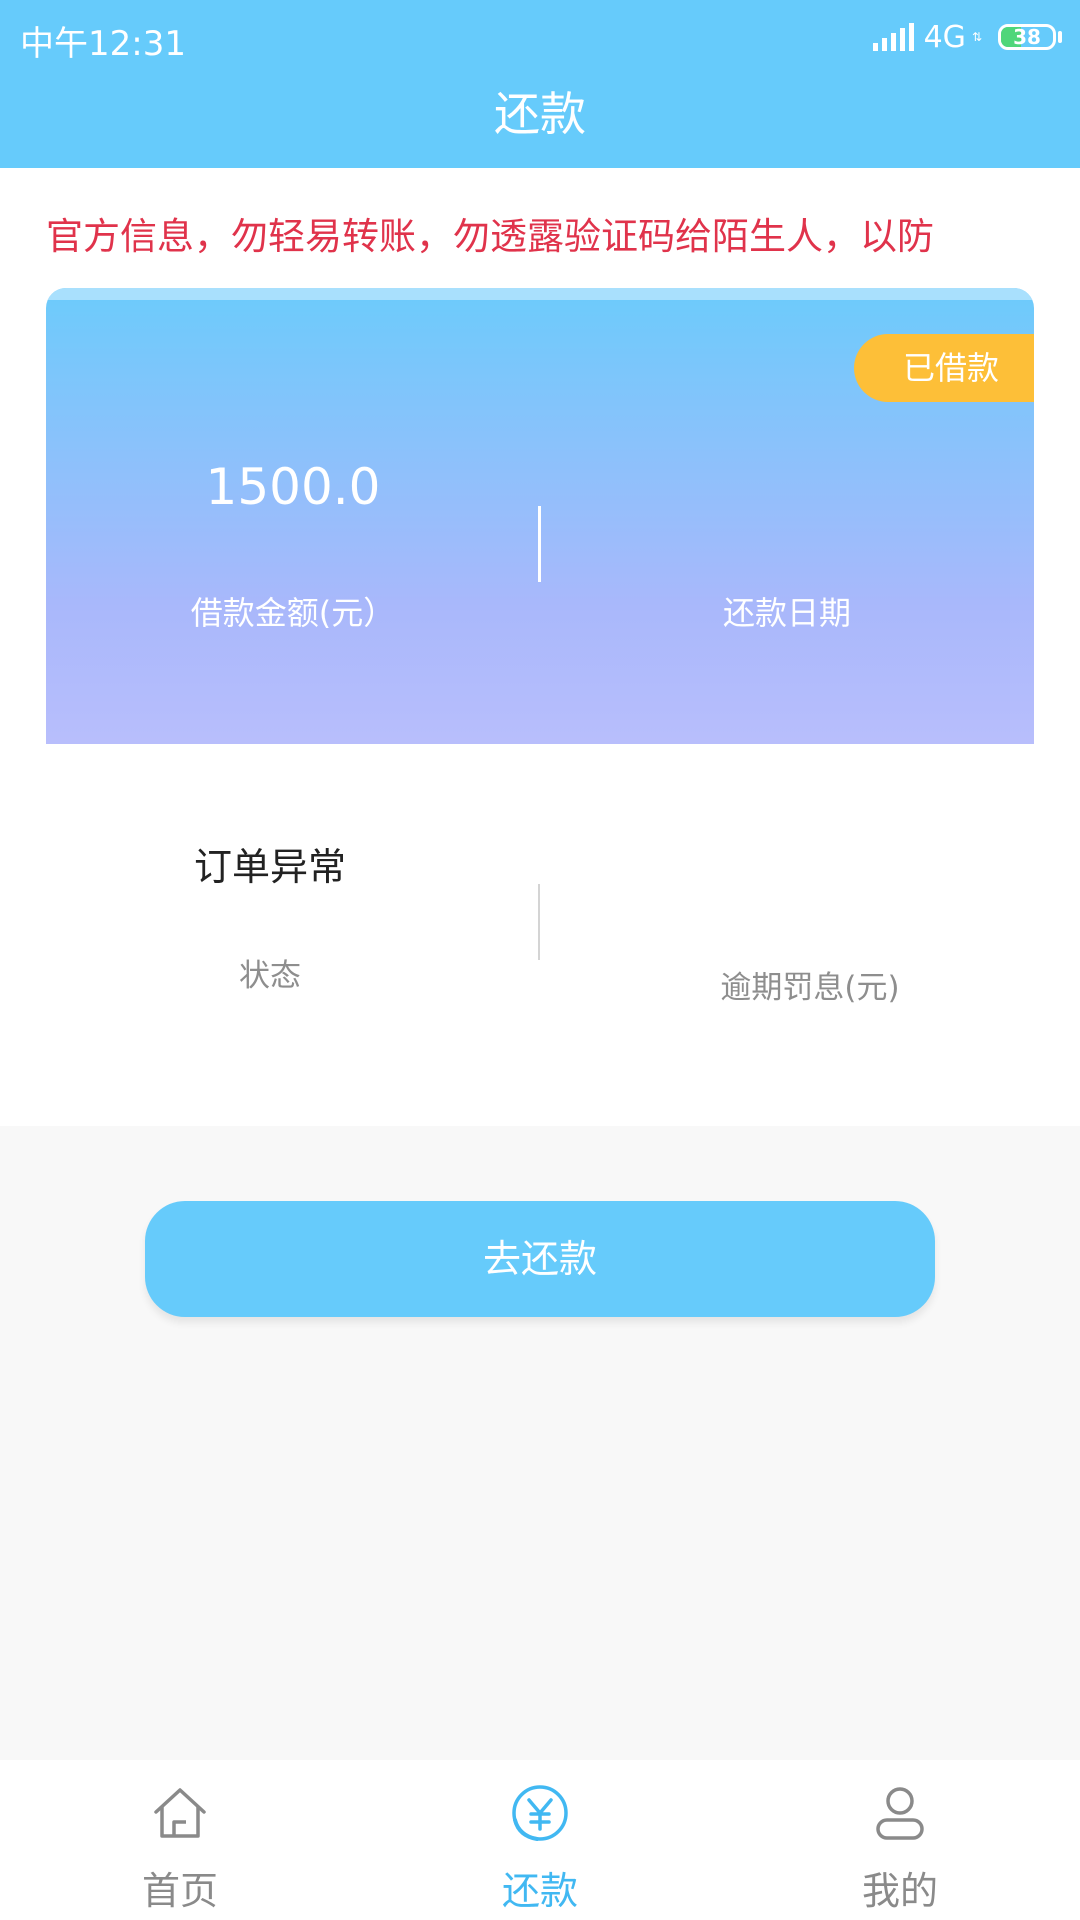 The image size is (1080, 1920). What do you see at coordinates (179, 1891) in the screenshot?
I see `nav-label-home: 首页` at bounding box center [179, 1891].